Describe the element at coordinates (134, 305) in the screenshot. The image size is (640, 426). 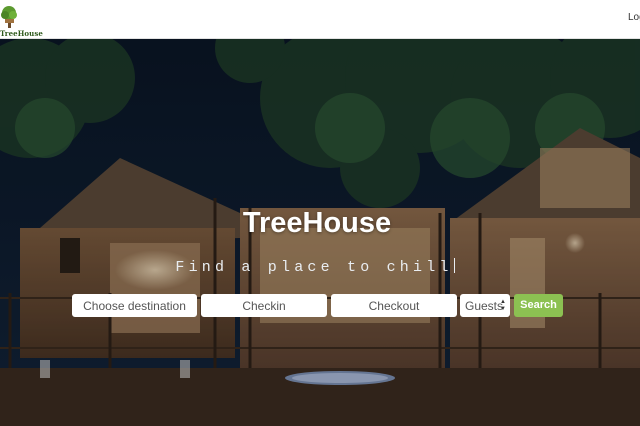
I see `destination-input: Choose destination` at that location.